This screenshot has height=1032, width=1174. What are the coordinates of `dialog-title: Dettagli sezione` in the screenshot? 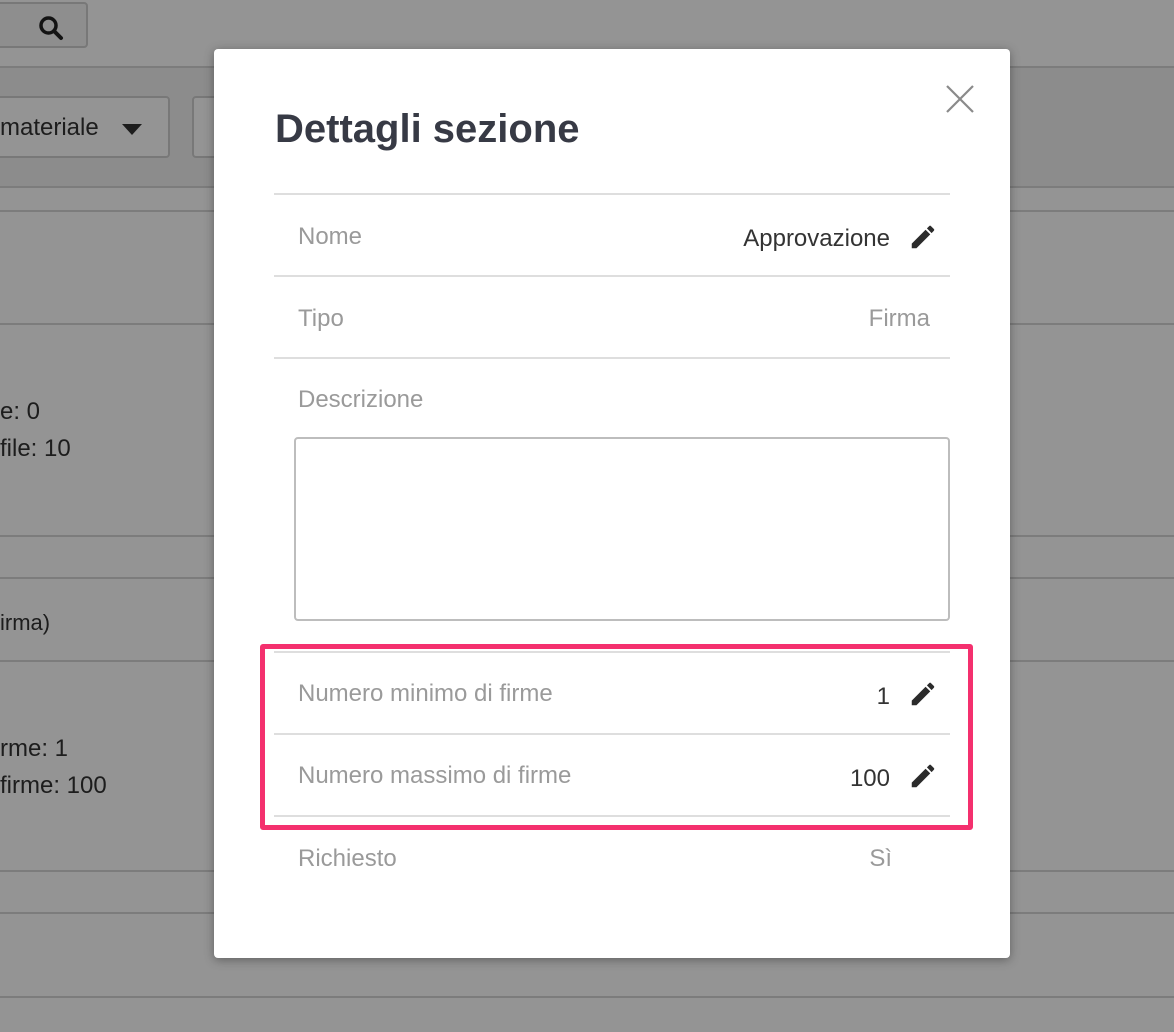 It's located at (427, 129).